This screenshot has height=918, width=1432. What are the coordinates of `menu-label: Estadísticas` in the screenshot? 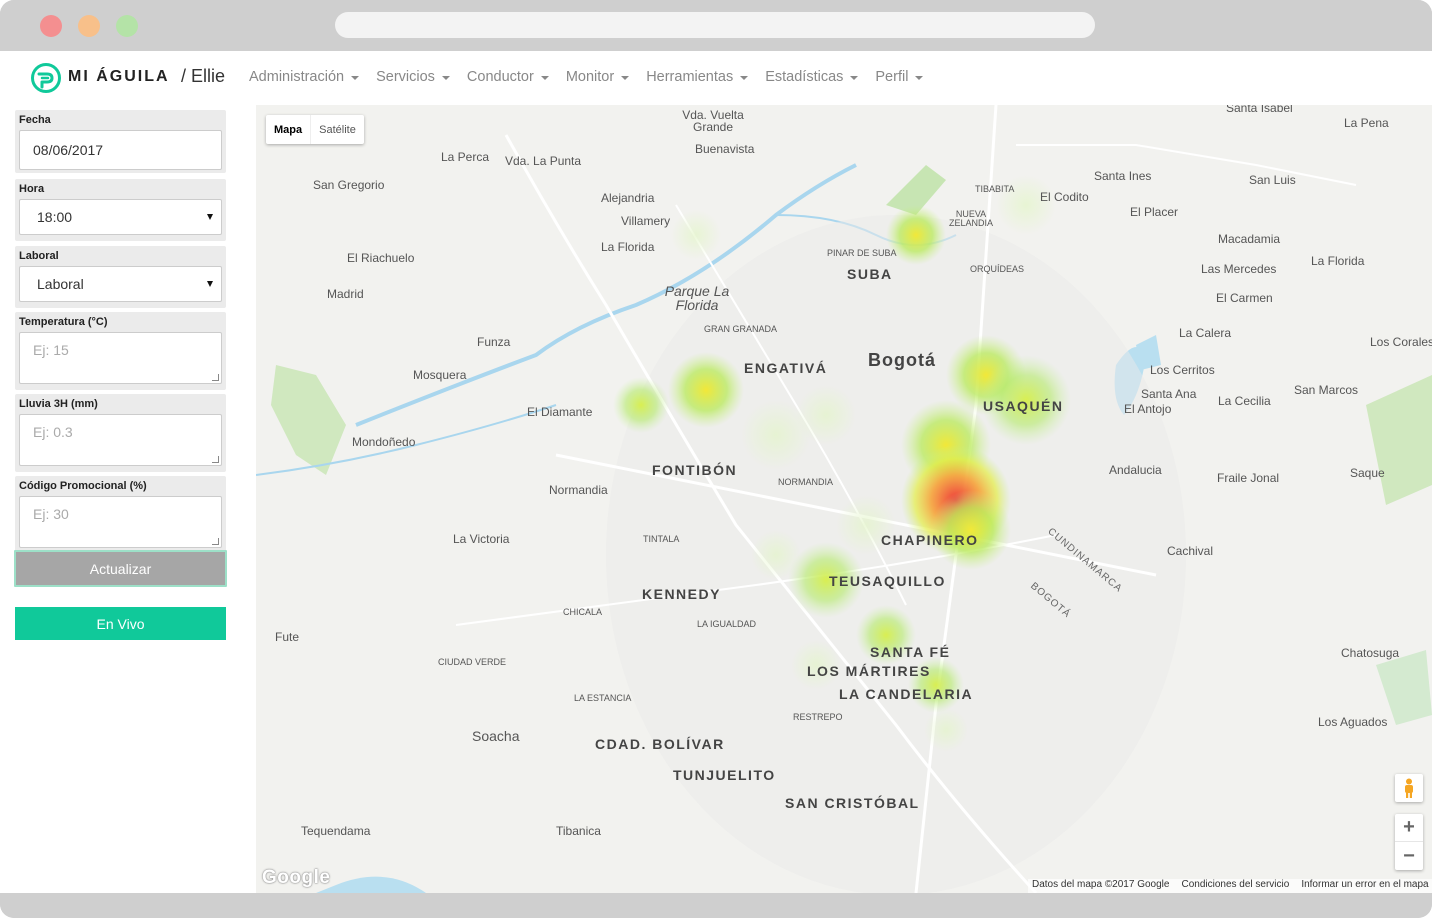 It's located at (804, 77).